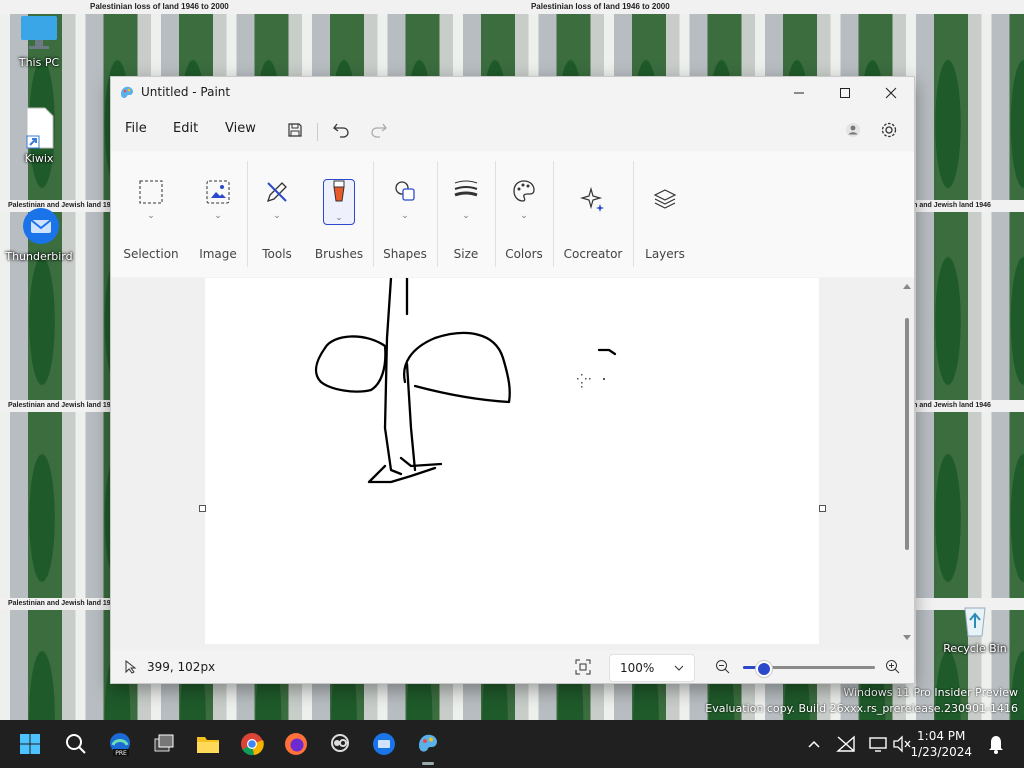 The height and width of the screenshot is (768, 1024). Describe the element at coordinates (902, 744) in the screenshot. I see `volume-muted-icon` at that location.